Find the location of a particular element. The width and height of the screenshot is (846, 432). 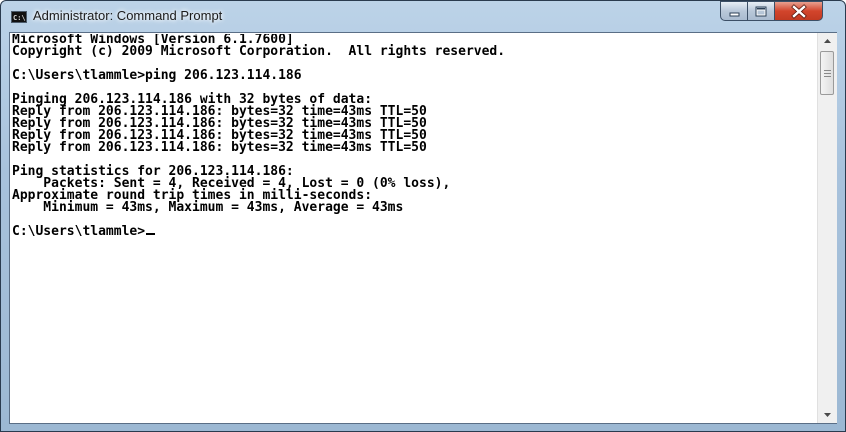

maximize-button is located at coordinates (761, 11).